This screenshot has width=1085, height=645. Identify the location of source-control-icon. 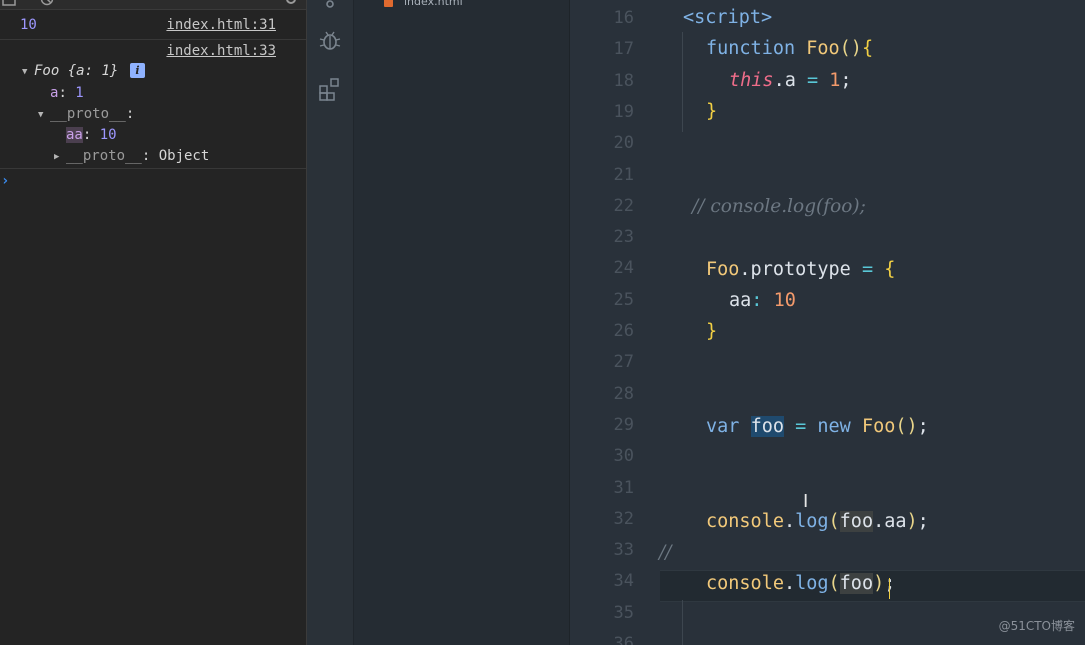
(330, 6).